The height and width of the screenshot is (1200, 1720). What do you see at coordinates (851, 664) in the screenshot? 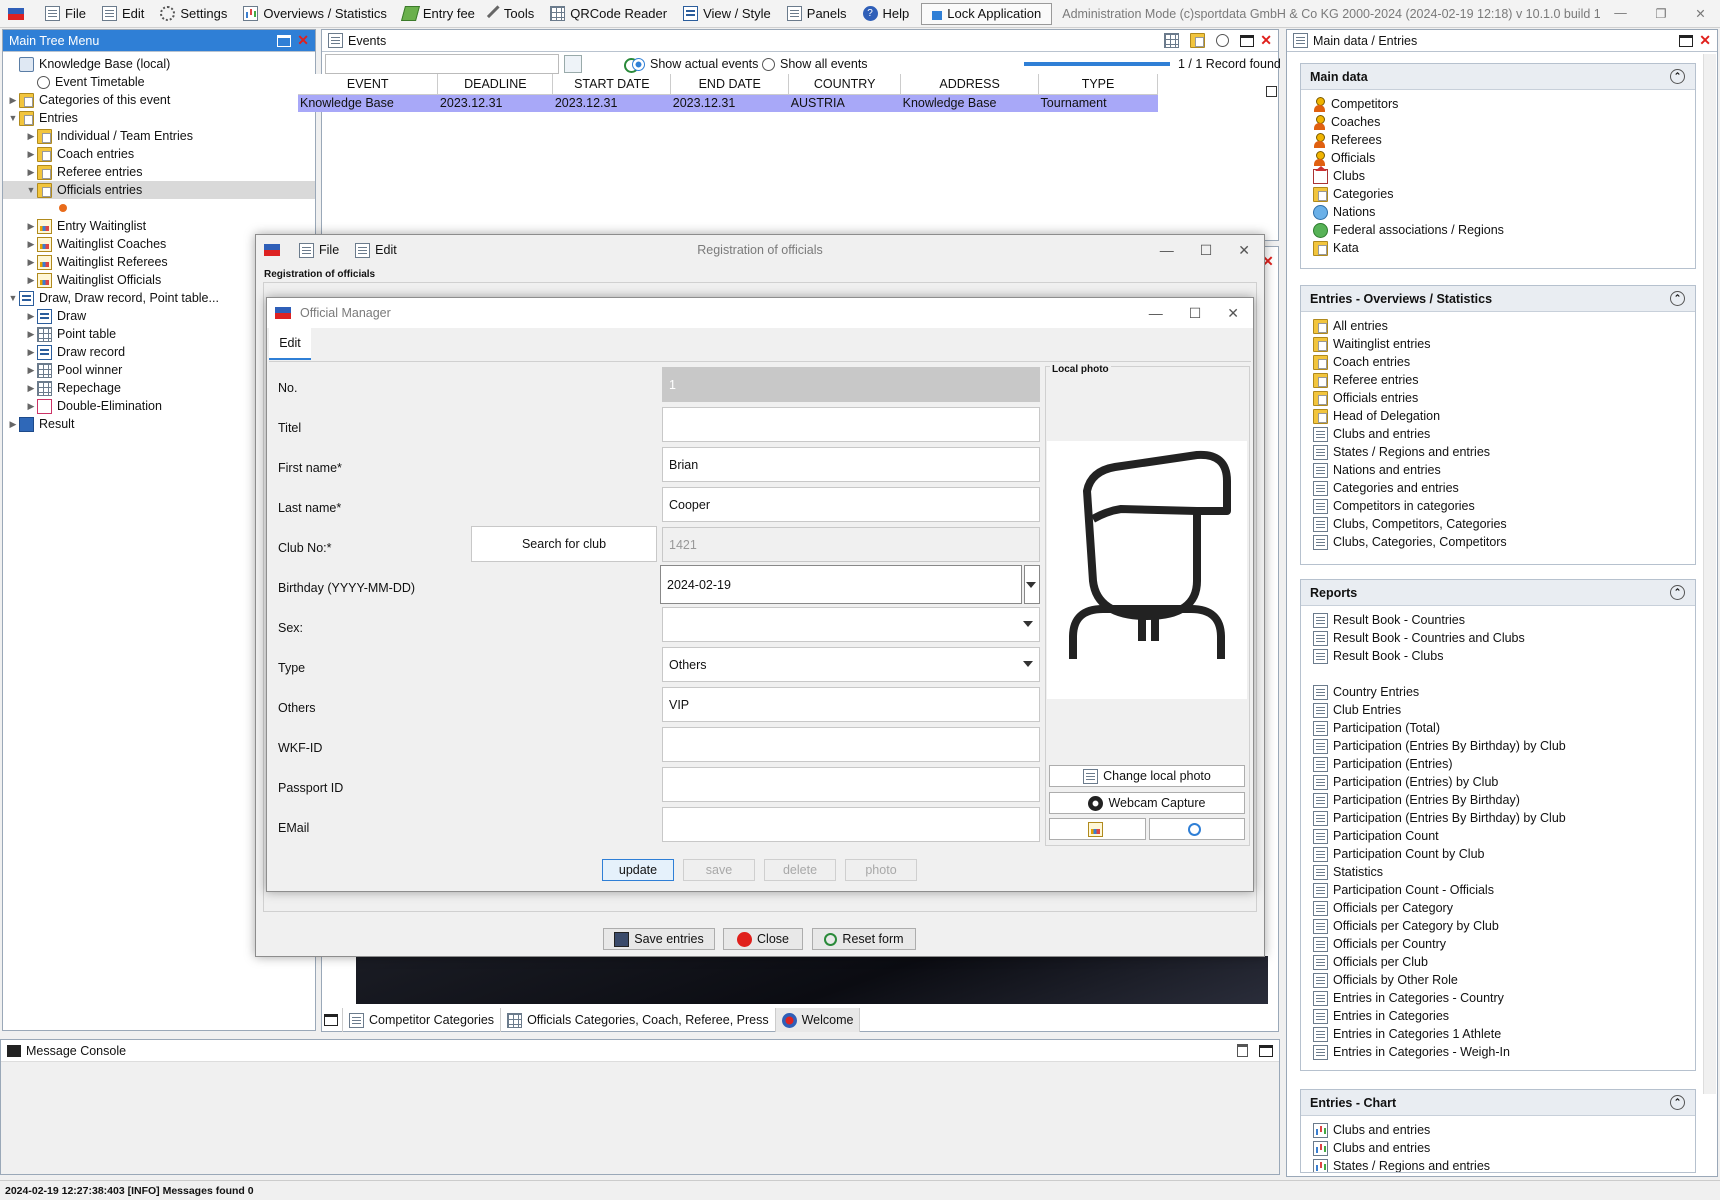
I see `type-input: Others` at bounding box center [851, 664].